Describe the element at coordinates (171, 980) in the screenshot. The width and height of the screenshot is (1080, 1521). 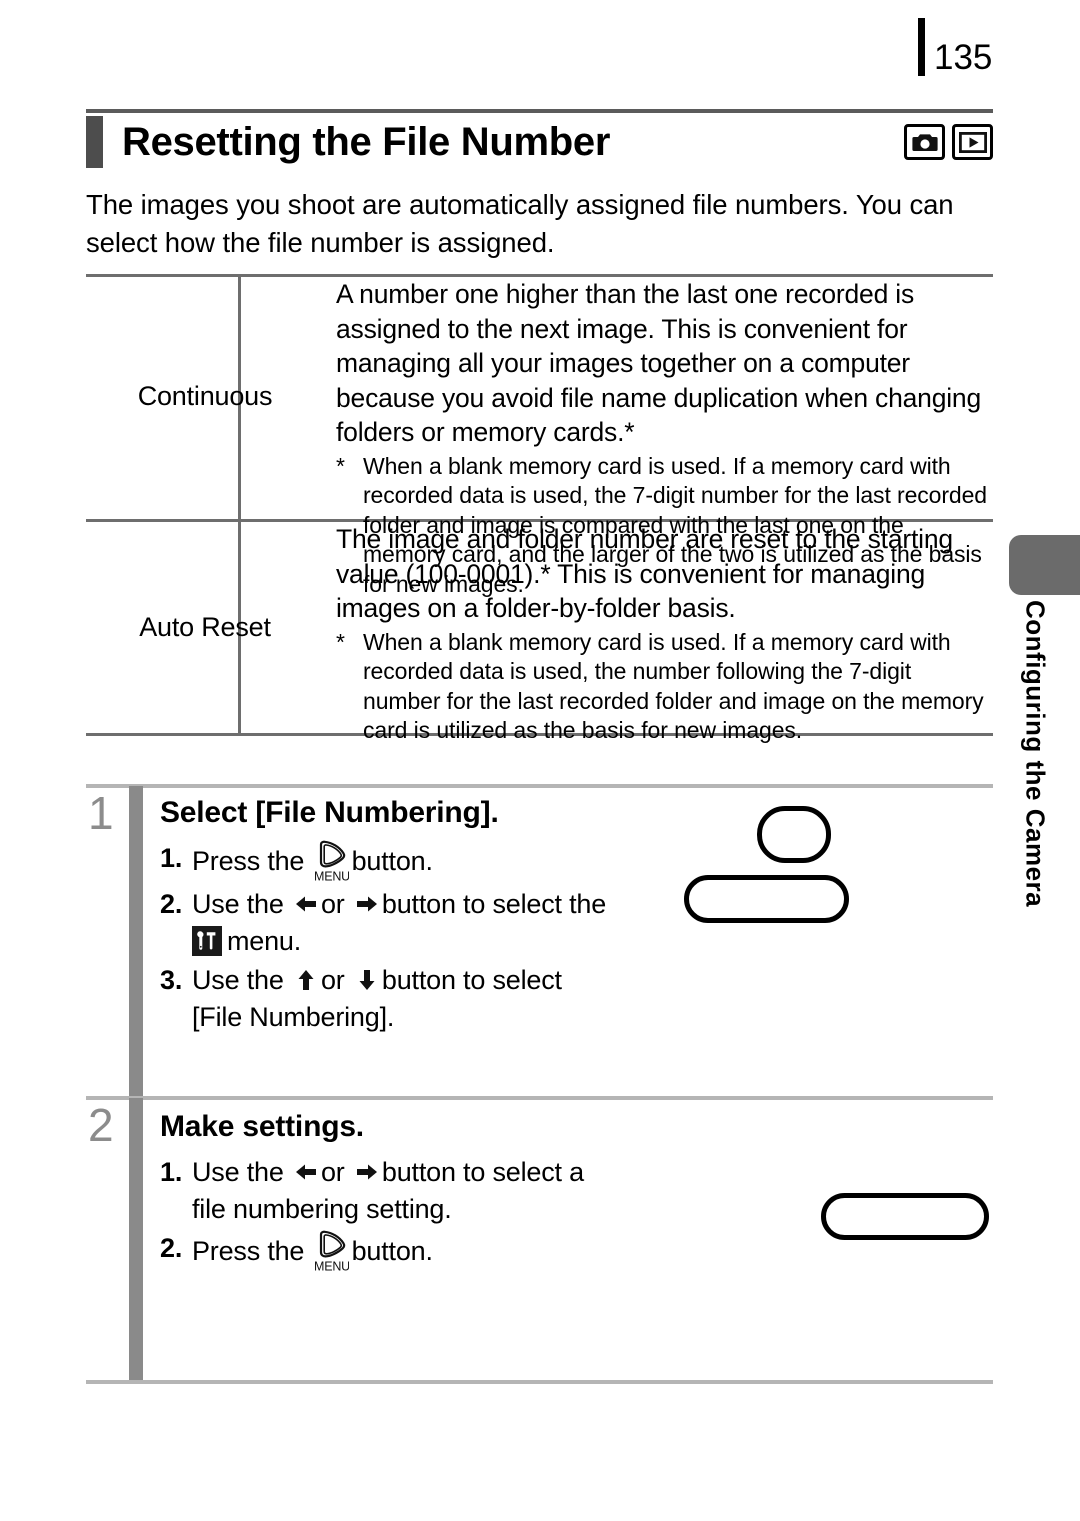
I see `substep-number: 3.` at that location.